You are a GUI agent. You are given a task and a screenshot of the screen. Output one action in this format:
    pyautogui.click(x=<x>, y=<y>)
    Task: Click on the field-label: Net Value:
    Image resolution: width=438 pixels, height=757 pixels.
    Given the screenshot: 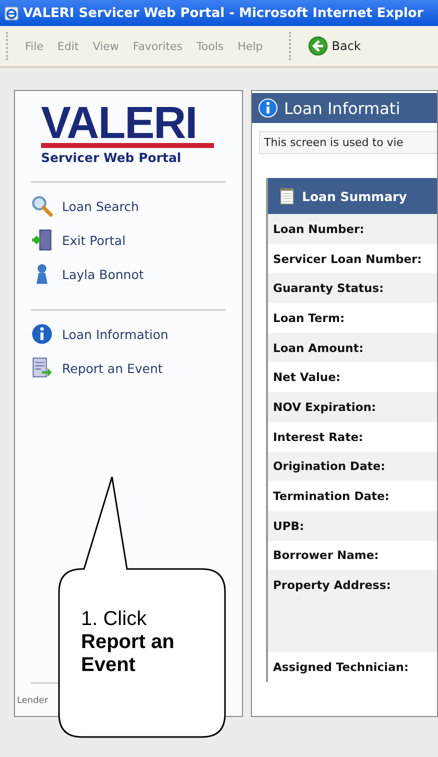 What is the action you would take?
    pyautogui.click(x=306, y=377)
    